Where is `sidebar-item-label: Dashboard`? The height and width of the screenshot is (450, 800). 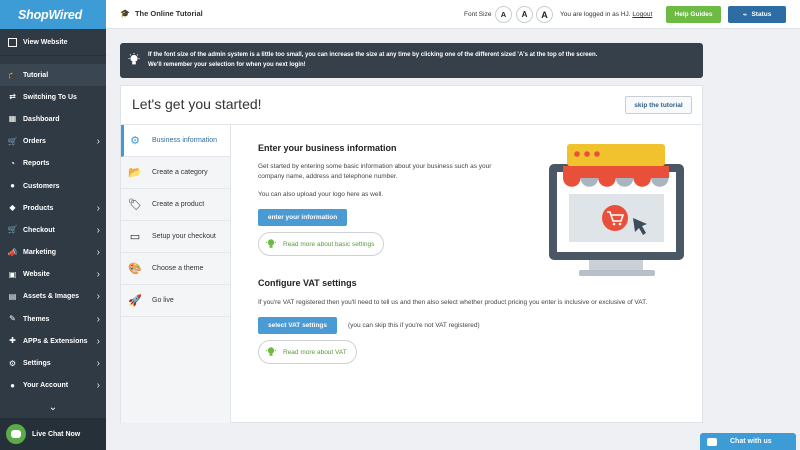 sidebar-item-label: Dashboard is located at coordinates (41, 119).